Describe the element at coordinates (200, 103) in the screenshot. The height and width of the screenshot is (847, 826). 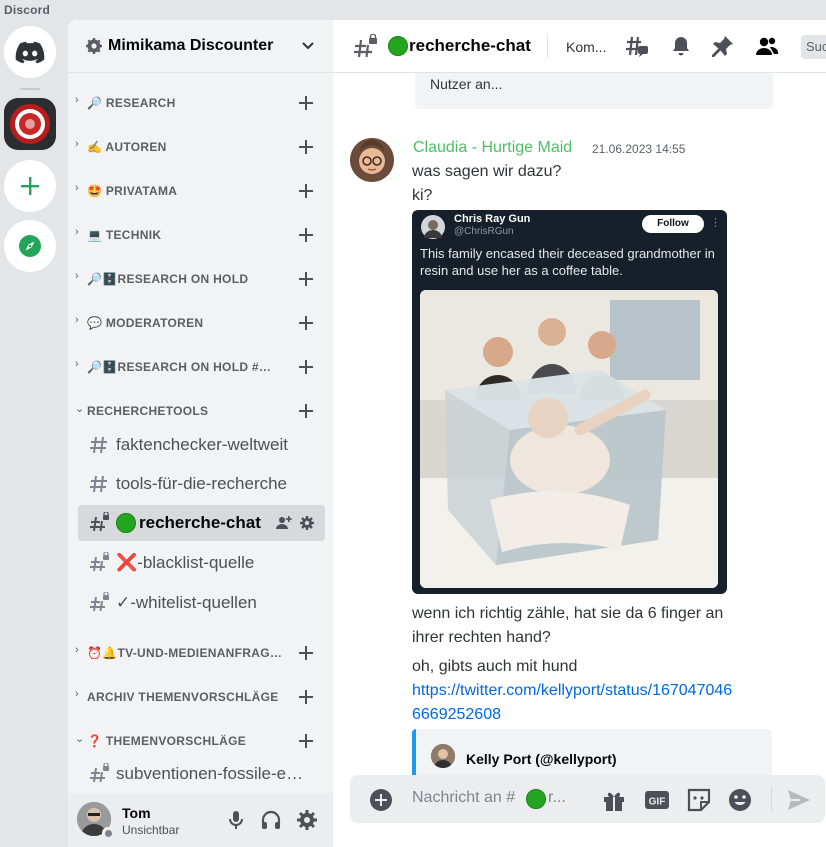
I see `category-research: › 🔎 RESEARCH` at that location.